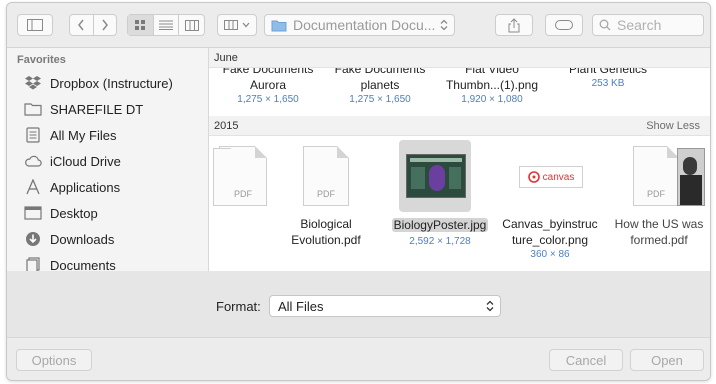 The height and width of the screenshot is (384, 716). I want to click on sidebar-item-label: Desktop, so click(74, 213).